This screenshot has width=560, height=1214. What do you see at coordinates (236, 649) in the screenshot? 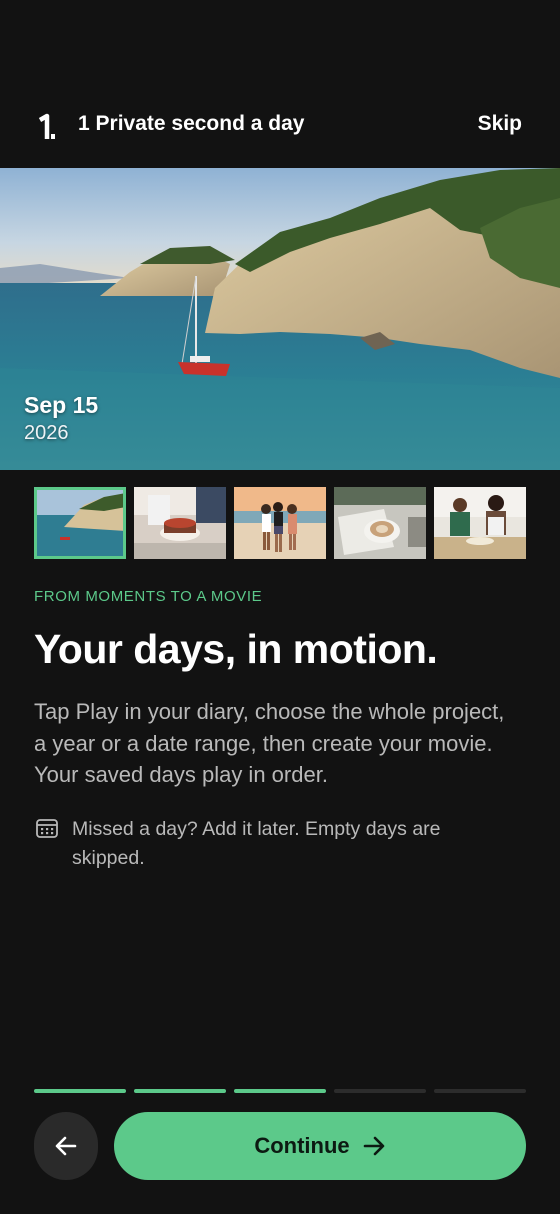
I see `headline: Your days, in motion.` at bounding box center [236, 649].